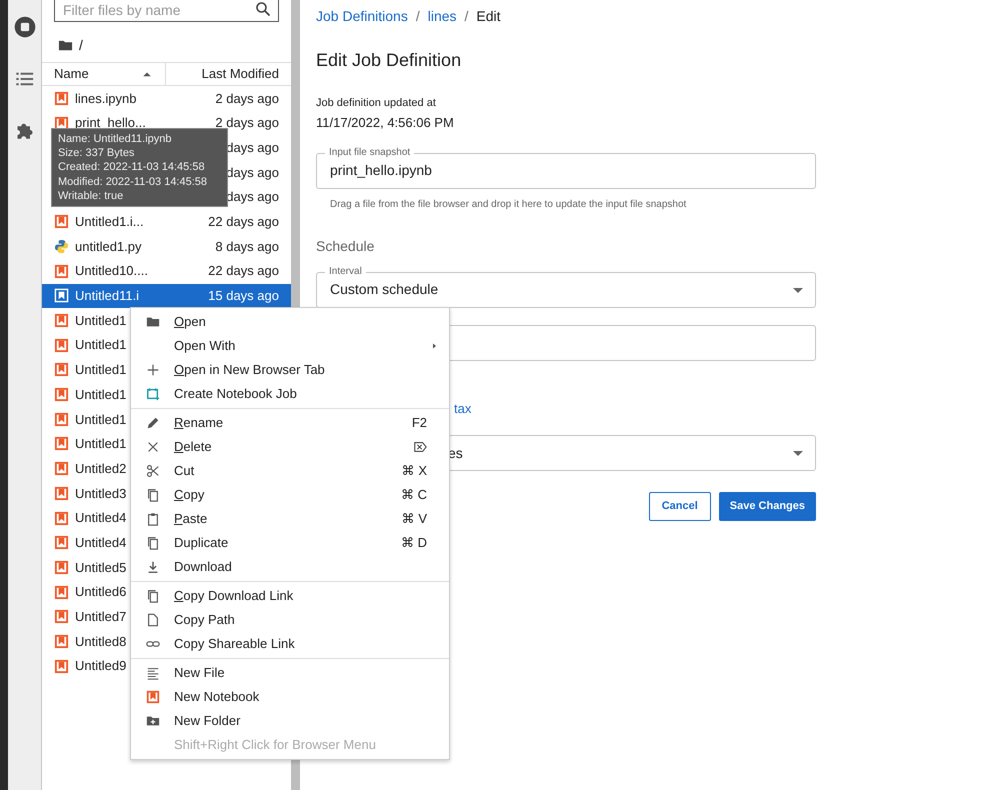 The height and width of the screenshot is (790, 984). I want to click on modified-date: 15 days ago, so click(243, 296).